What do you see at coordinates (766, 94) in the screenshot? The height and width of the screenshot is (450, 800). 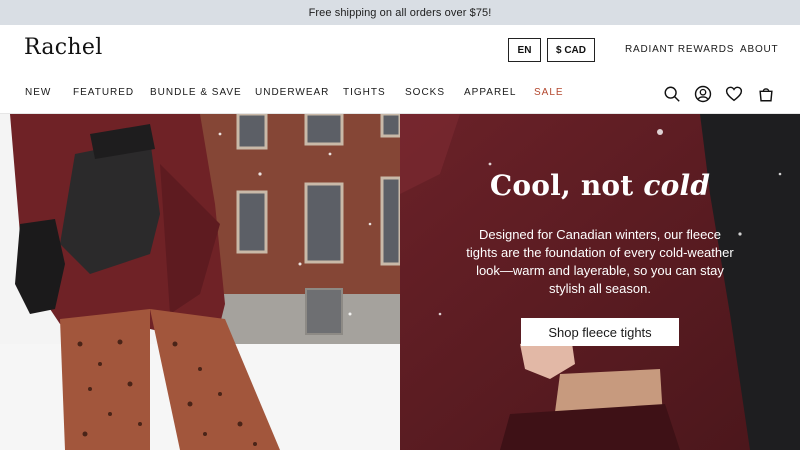 I see `bag-icon` at bounding box center [766, 94].